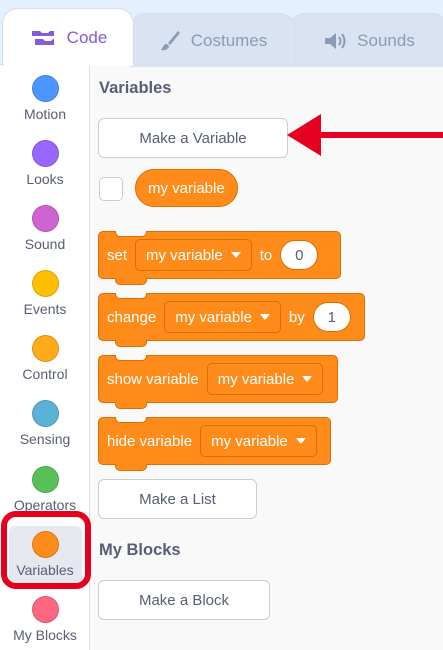 The image size is (443, 650). I want to click on variable-reporter-block: my variable, so click(186, 188).